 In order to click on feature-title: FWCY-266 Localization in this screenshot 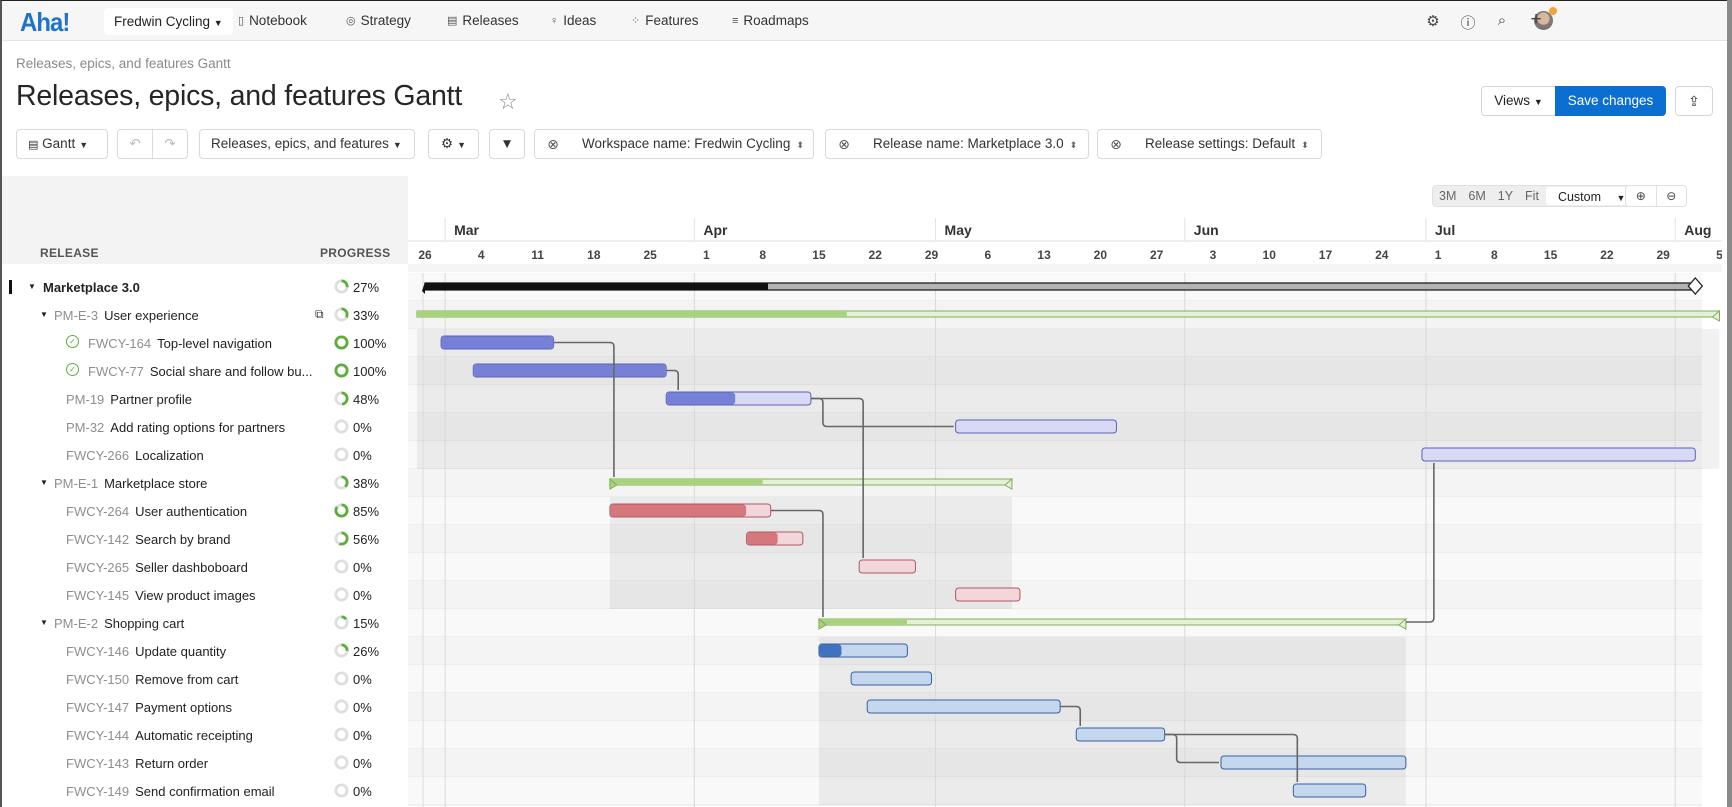, I will do `click(135, 455)`.